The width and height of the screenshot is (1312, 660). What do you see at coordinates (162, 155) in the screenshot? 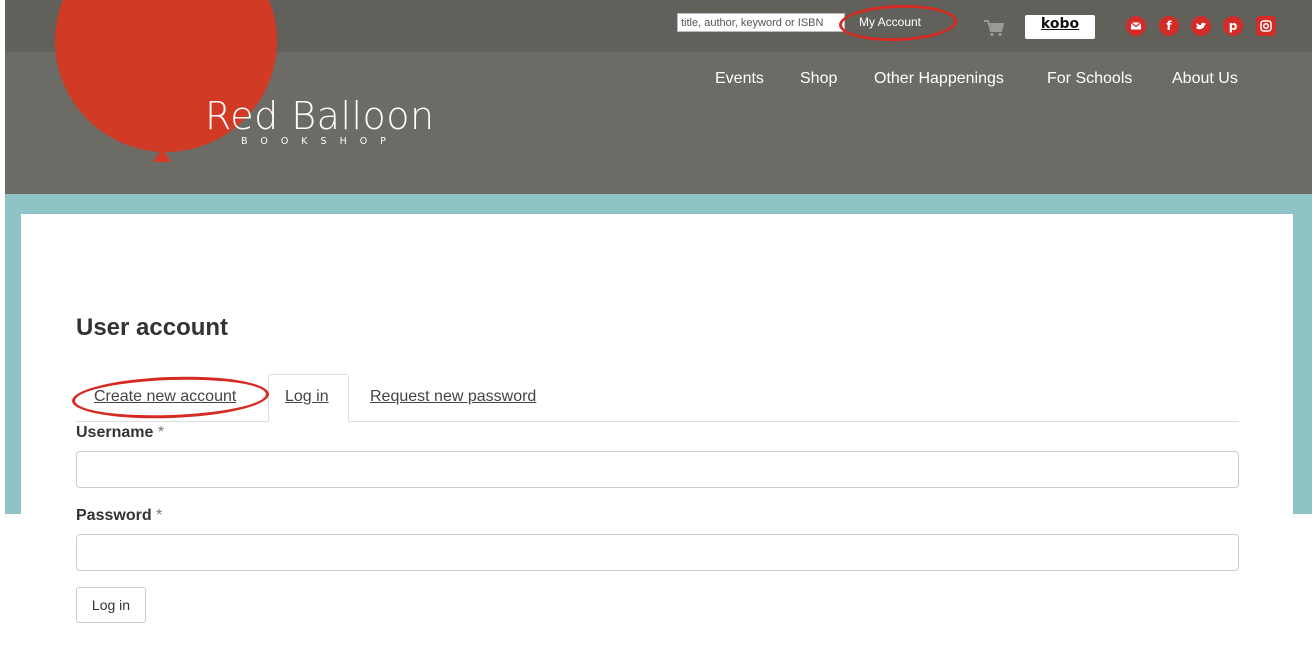
I see `balloon-knot-icon` at bounding box center [162, 155].